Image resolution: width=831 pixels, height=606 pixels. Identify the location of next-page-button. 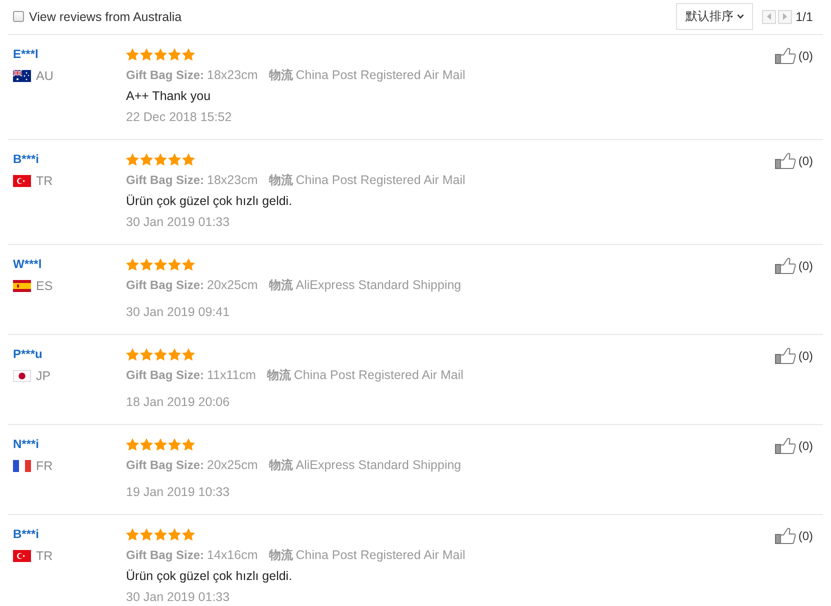
(785, 17).